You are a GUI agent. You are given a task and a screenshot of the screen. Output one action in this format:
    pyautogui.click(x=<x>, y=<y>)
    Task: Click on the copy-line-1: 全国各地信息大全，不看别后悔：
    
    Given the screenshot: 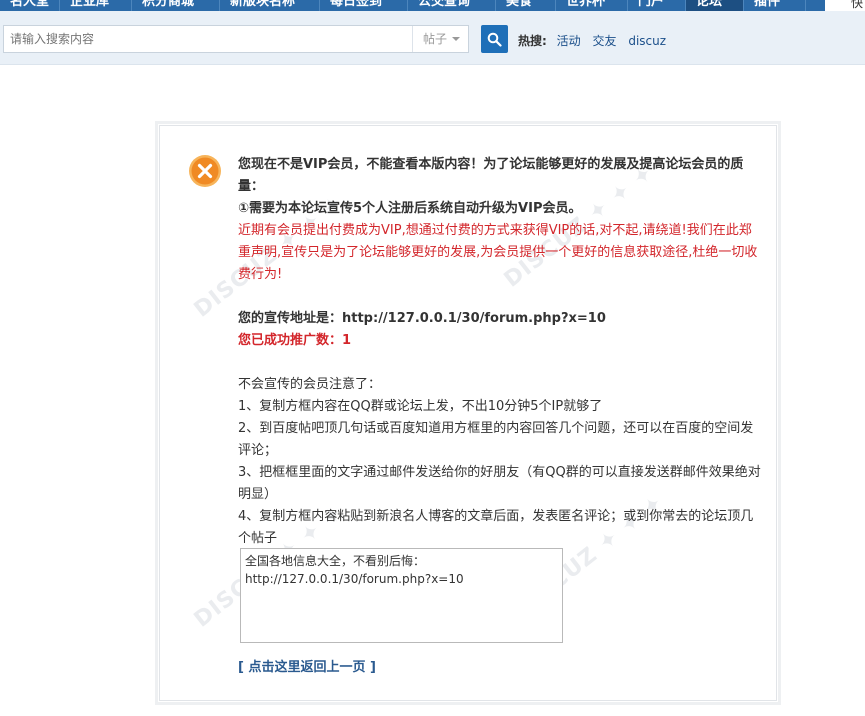 What is the action you would take?
    pyautogui.click(x=335, y=561)
    